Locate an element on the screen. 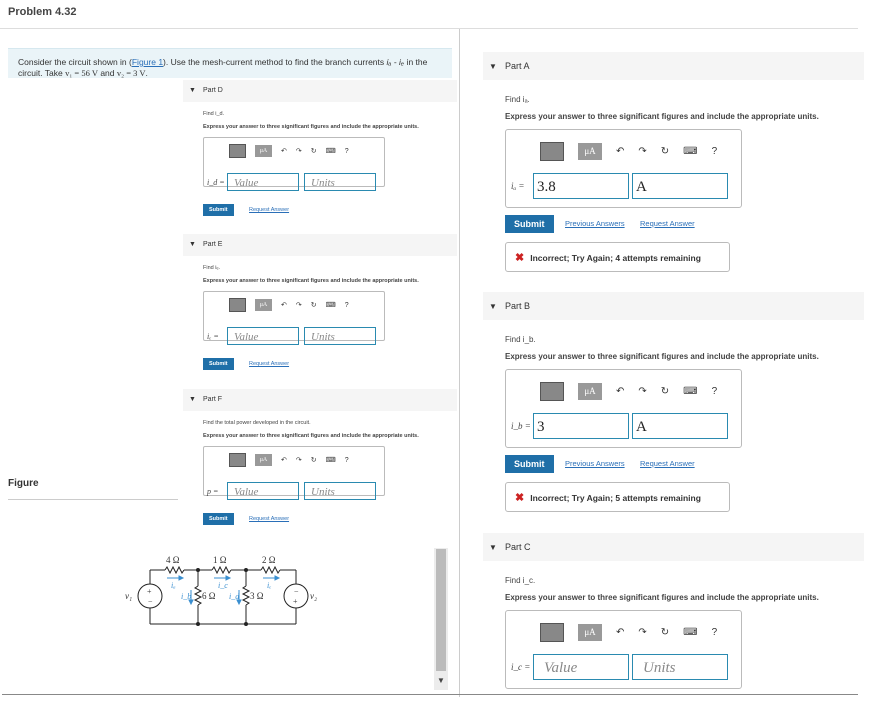 This screenshot has height=705, width=870. variable-label: i_b = is located at coordinates (521, 426).